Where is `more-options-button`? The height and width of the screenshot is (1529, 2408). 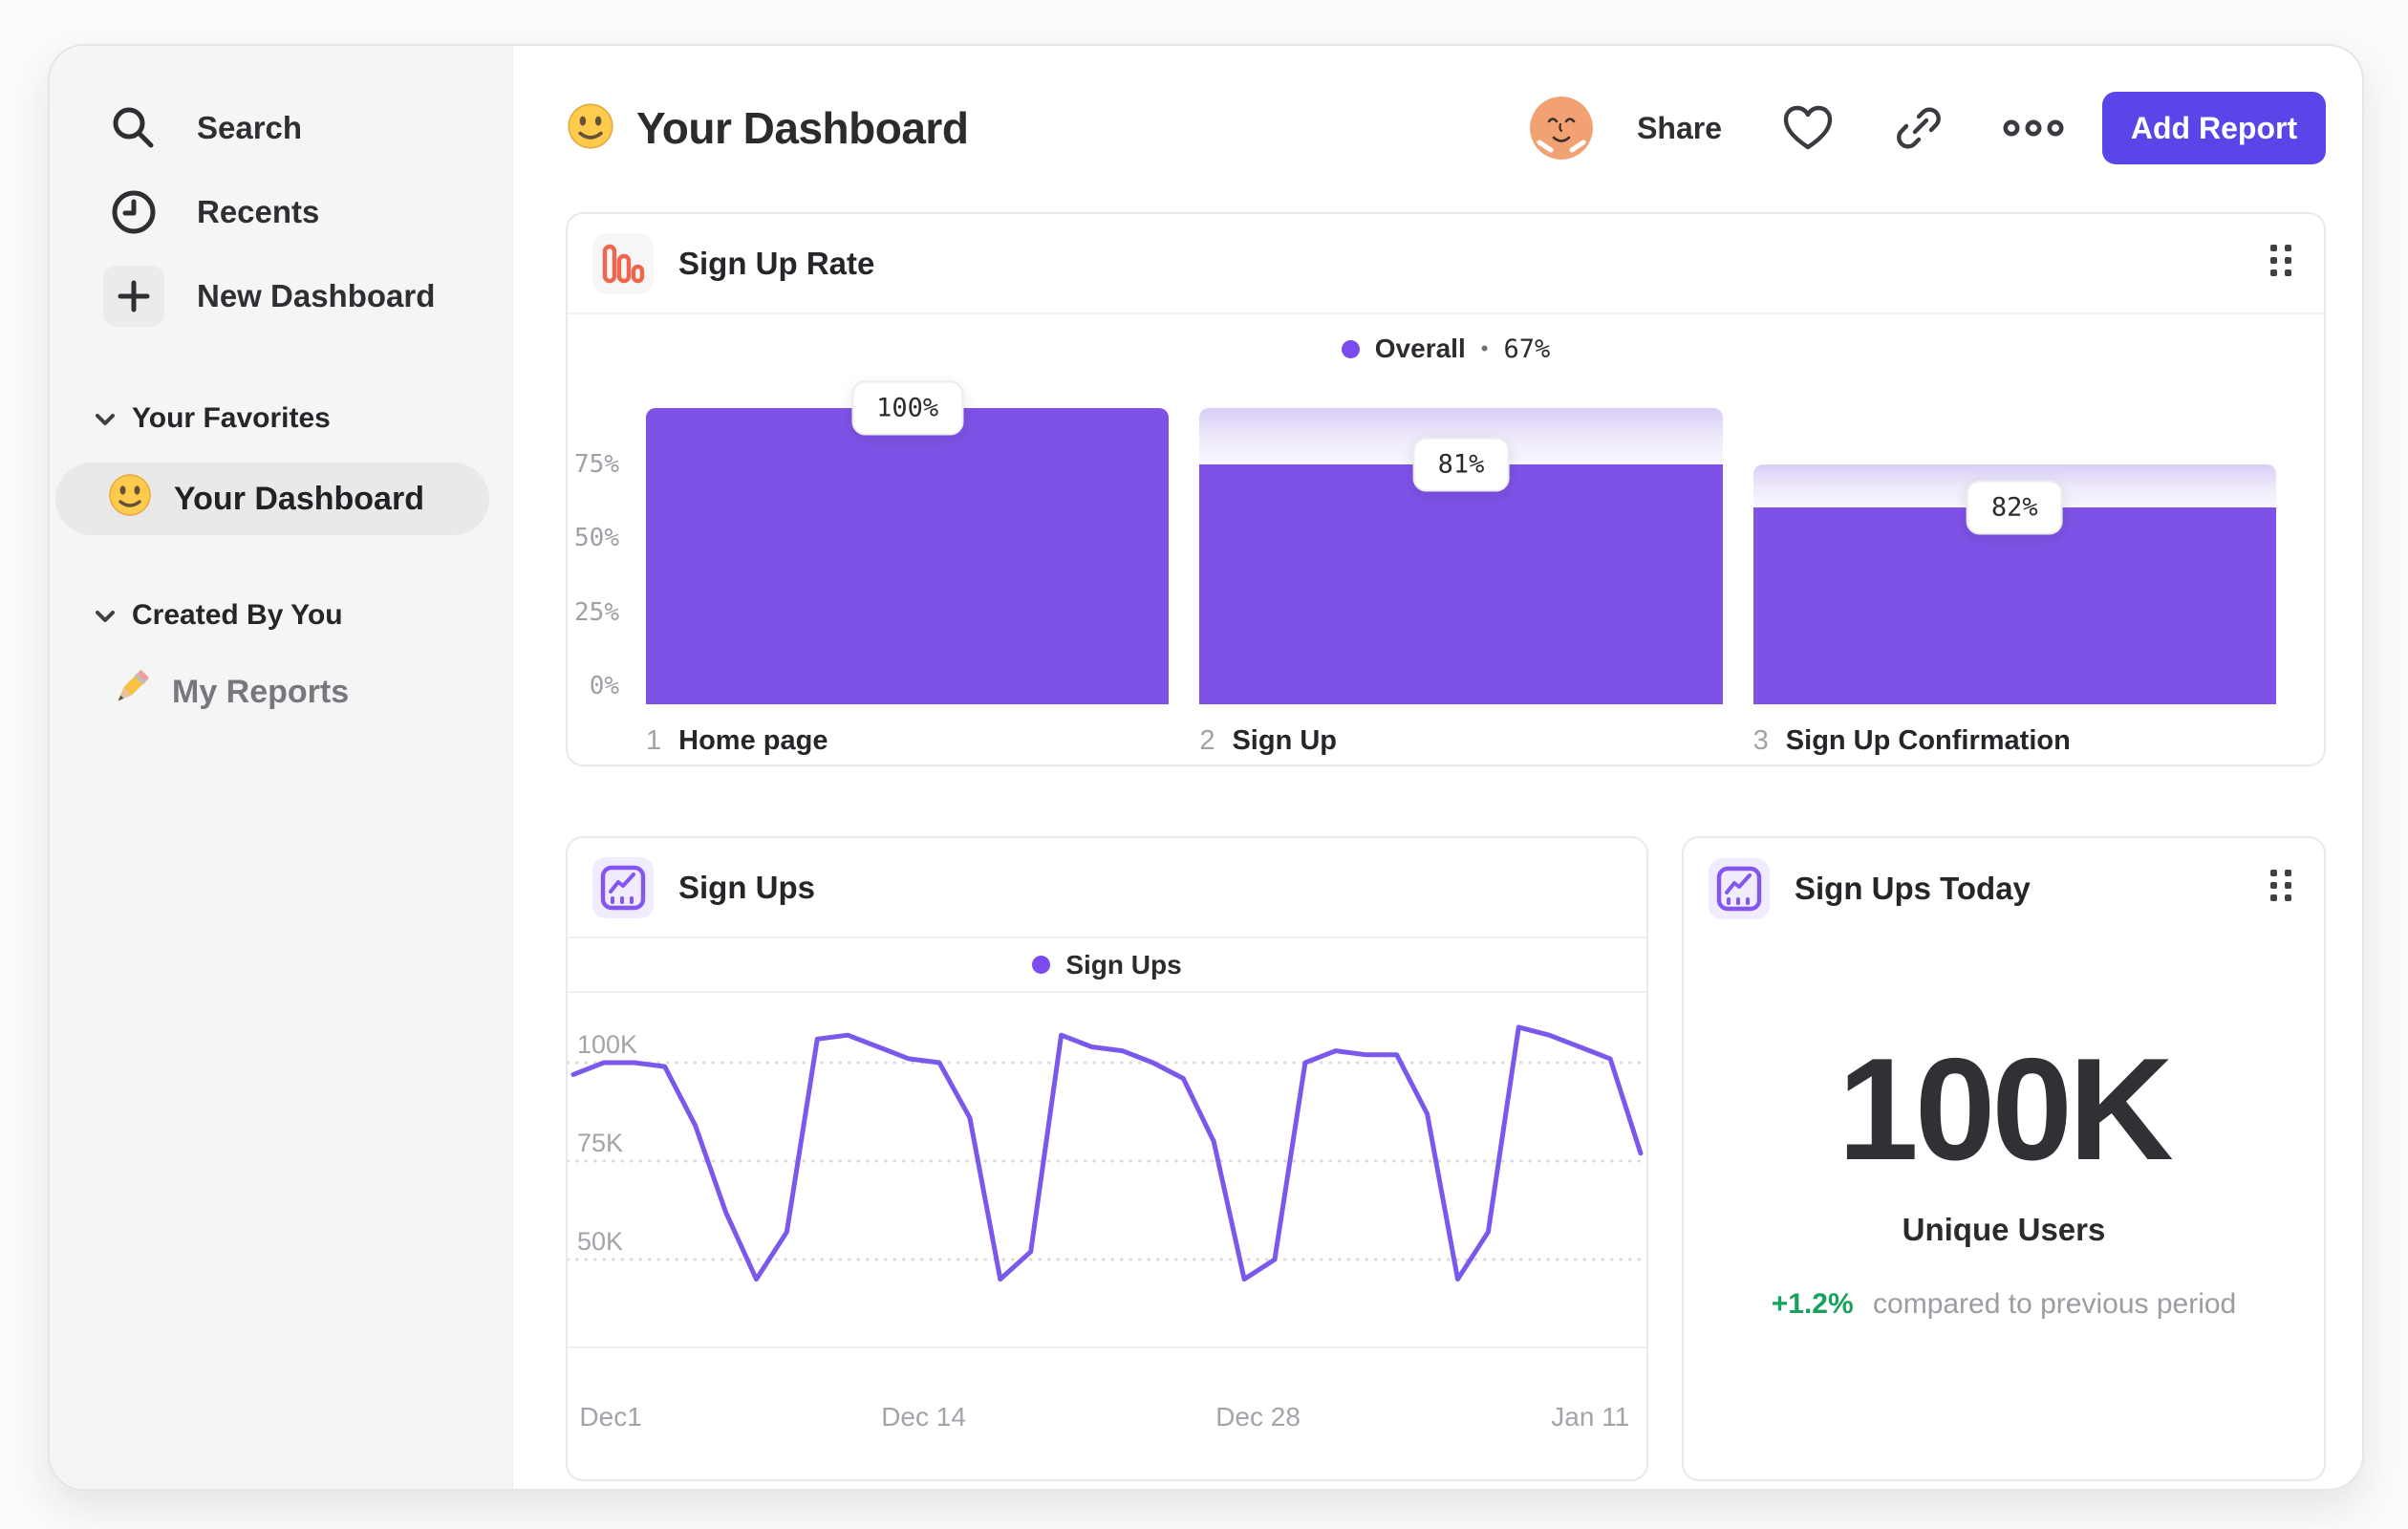 more-options-button is located at coordinates (2034, 128).